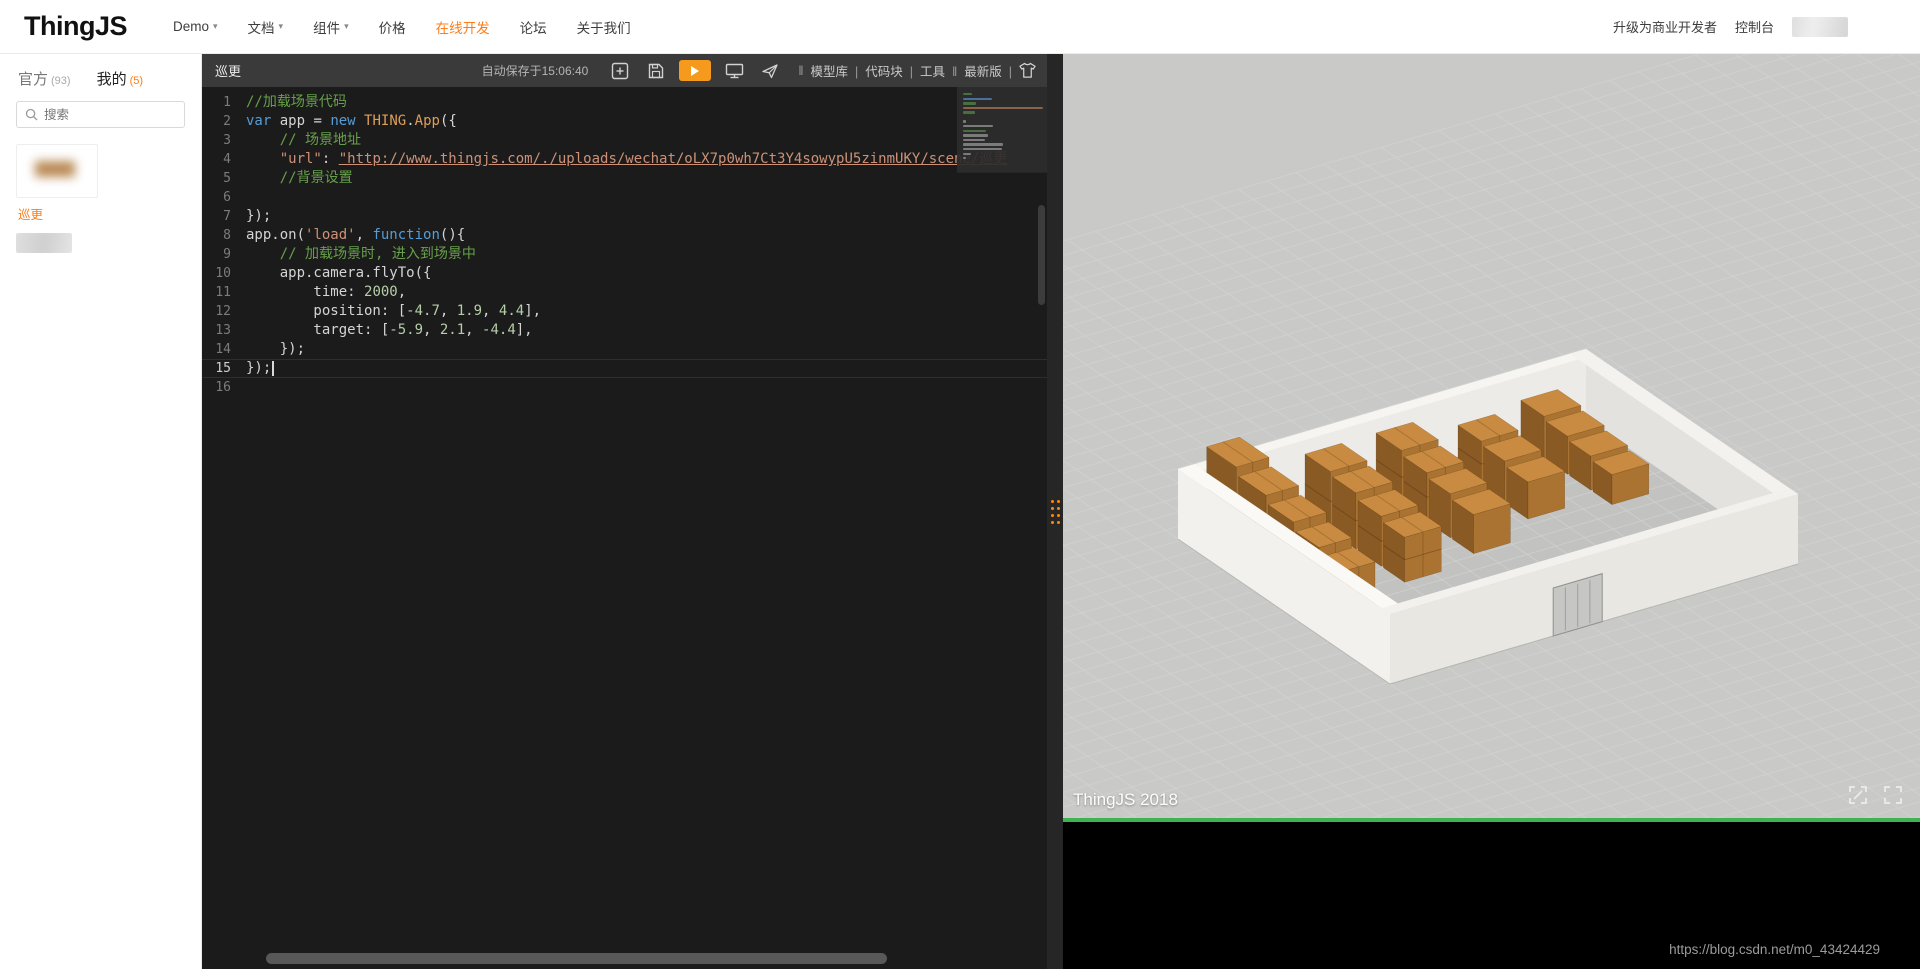 The height and width of the screenshot is (969, 1920). I want to click on project-sidebar: 官方(93) 我的(5) 巡更, so click(101, 511).